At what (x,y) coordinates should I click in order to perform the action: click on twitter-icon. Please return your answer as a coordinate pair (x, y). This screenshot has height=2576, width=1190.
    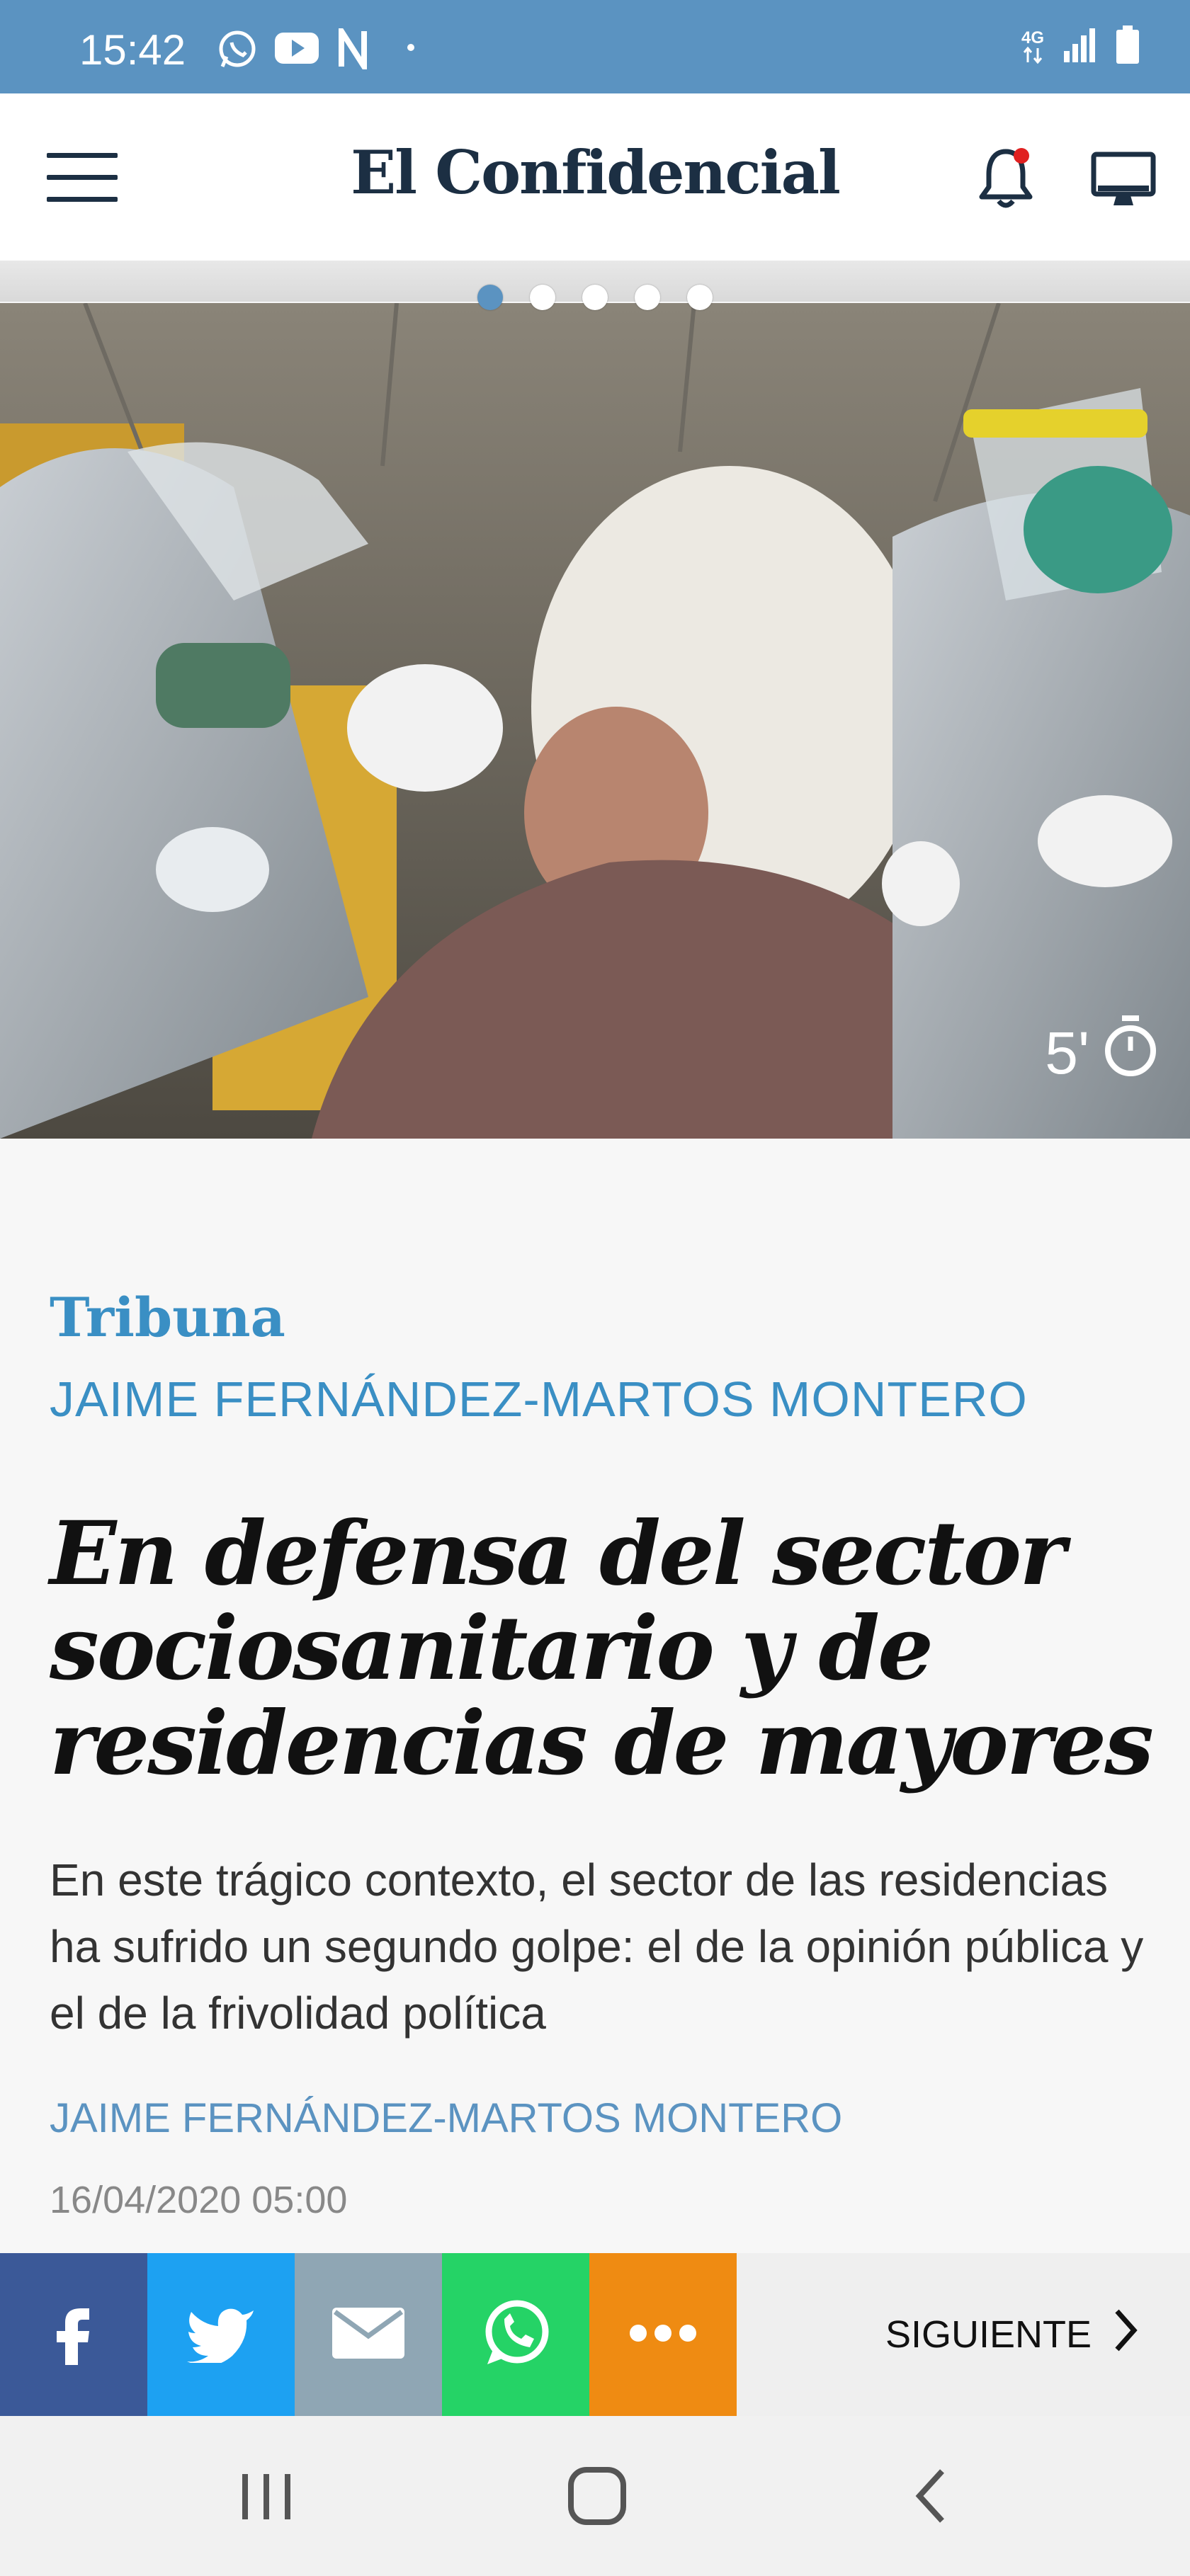
    Looking at the image, I should click on (221, 2334).